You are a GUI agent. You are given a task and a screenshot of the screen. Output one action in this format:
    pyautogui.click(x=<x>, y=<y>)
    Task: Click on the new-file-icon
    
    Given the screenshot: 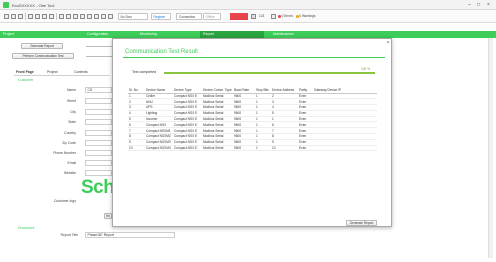 What is the action you would take?
    pyautogui.click(x=6, y=16)
    